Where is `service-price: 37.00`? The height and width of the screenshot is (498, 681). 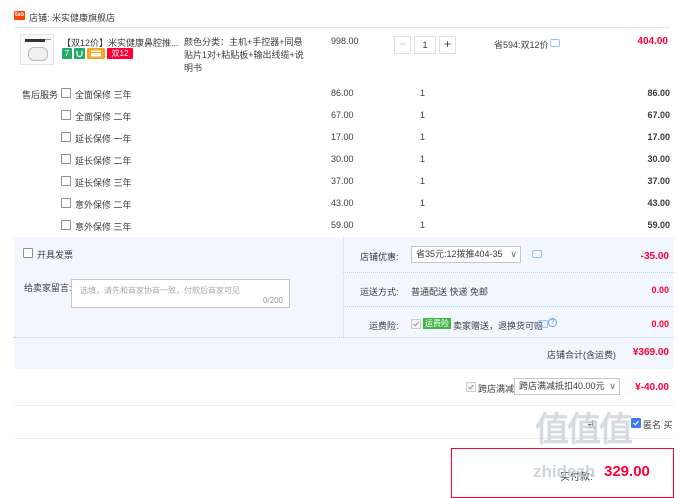 service-price: 37.00 is located at coordinates (342, 181).